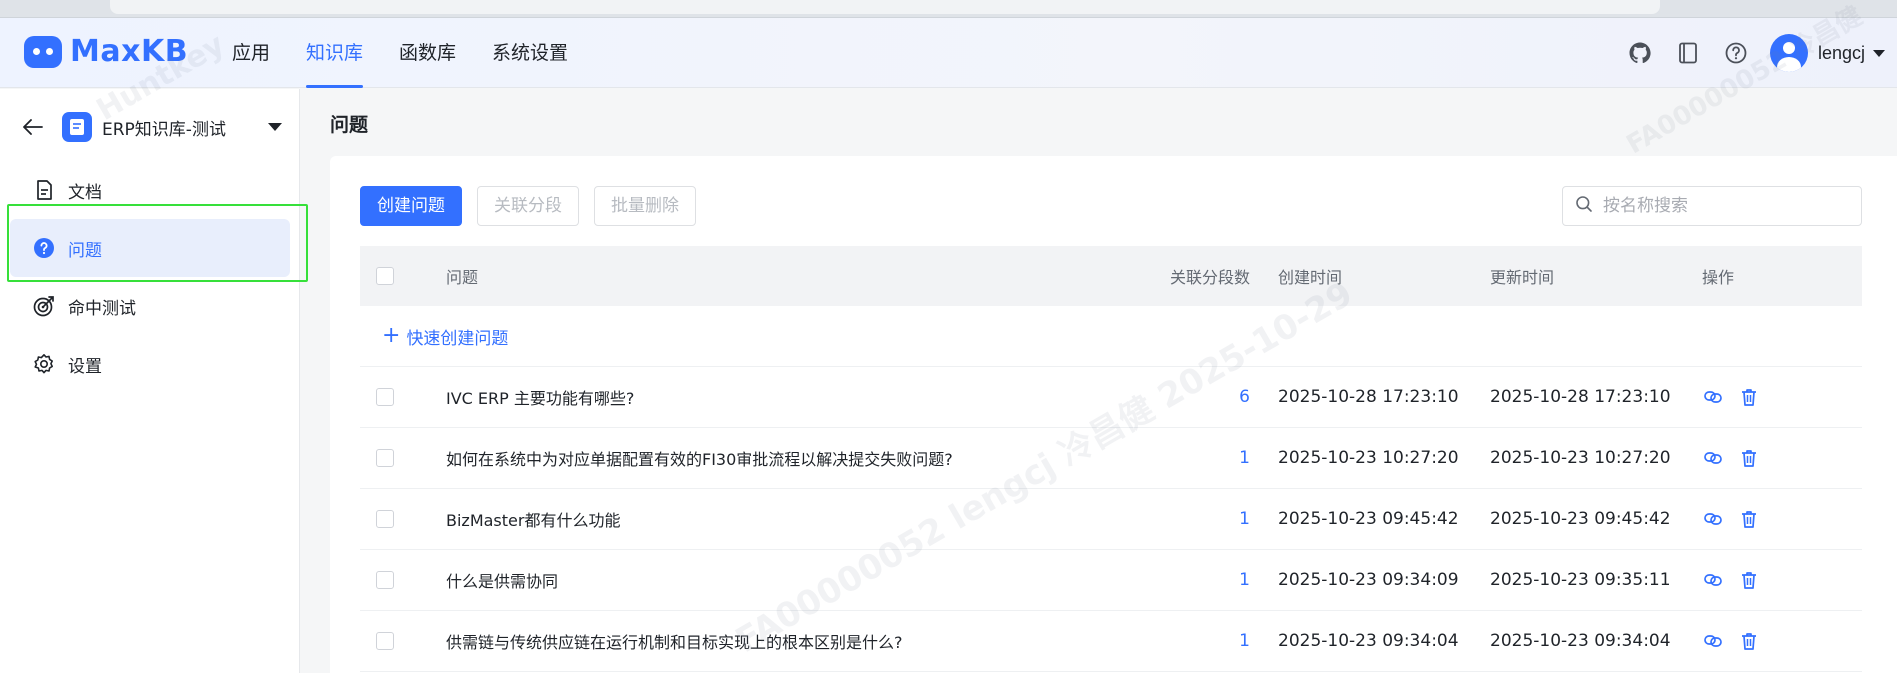 The height and width of the screenshot is (673, 1897). Describe the element at coordinates (803, 397) in the screenshot. I see `row-question: IVC ERP 主要功能有哪些?` at that location.